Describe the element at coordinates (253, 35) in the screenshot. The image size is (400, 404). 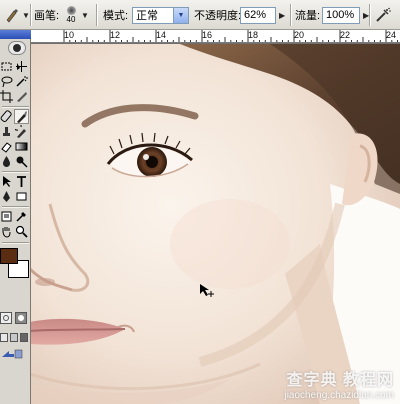
I see `ruler-mark-18: 18` at that location.